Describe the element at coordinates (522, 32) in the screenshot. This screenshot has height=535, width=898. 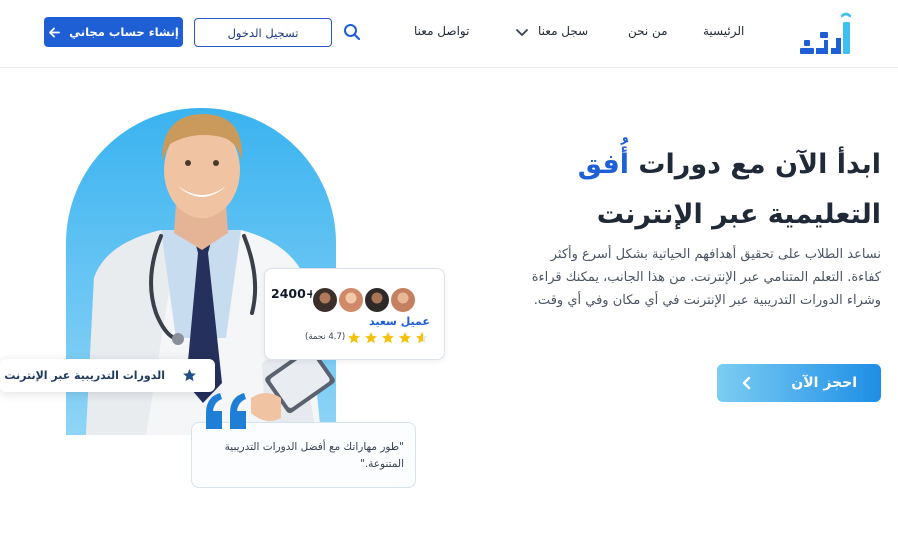
I see `chevron-down-icon` at that location.